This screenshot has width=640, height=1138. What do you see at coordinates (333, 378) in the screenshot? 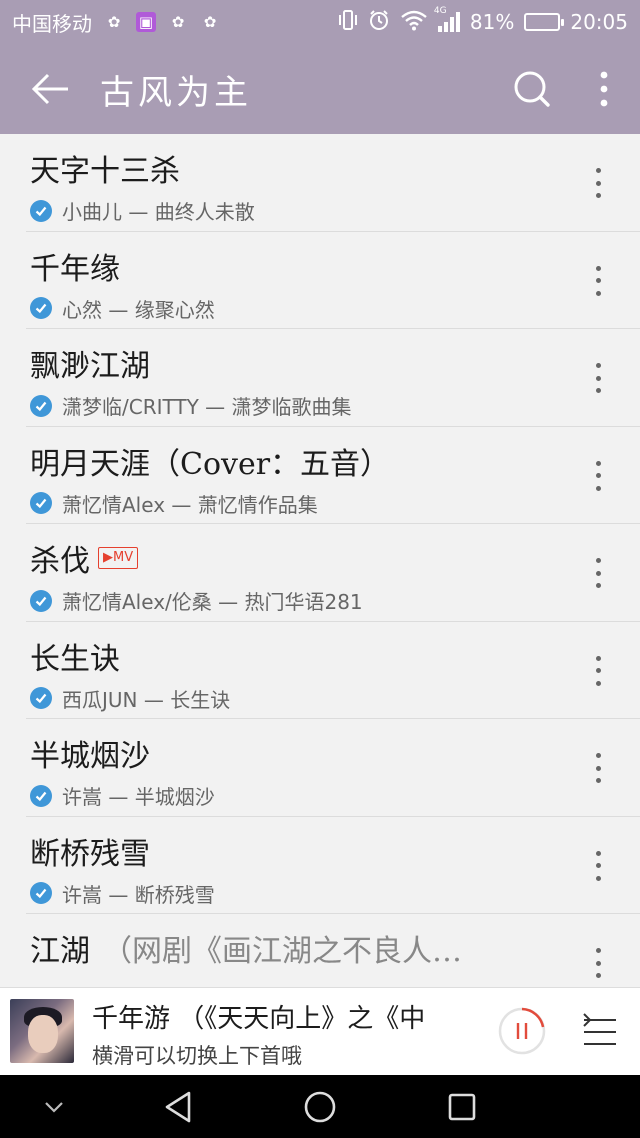
I see `song-row: 飘渺江湖潇梦临/CRITTY — 潇梦临歌曲集` at bounding box center [333, 378].